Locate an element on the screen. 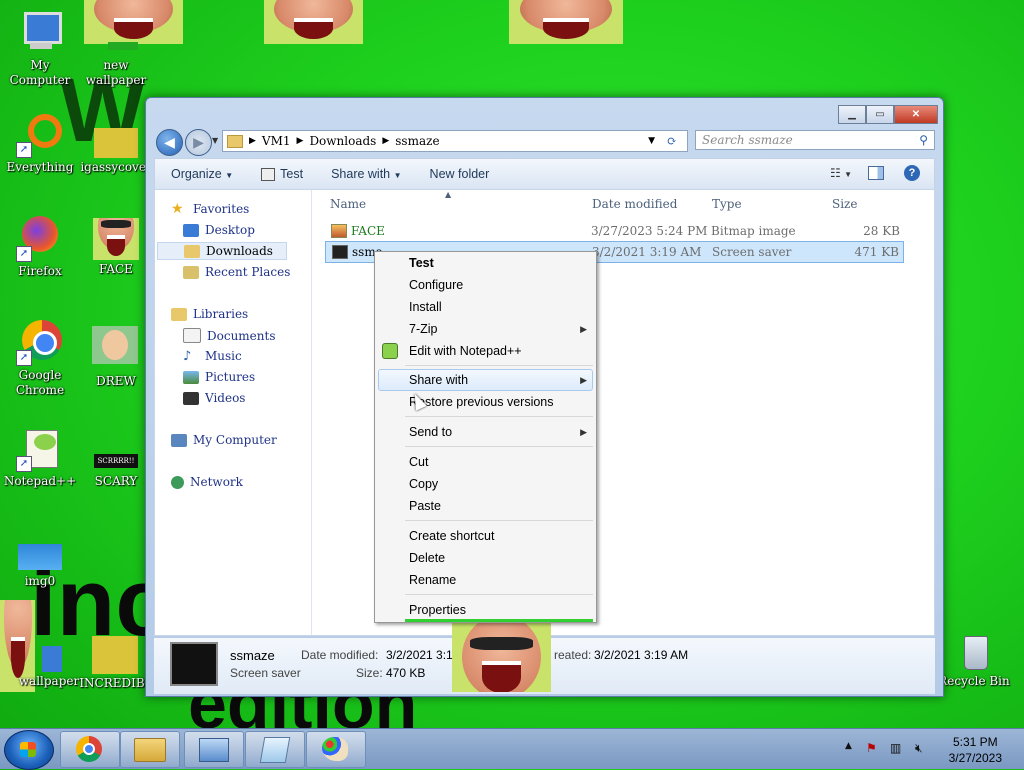 The width and height of the screenshot is (1024, 770). file-date: 3/27/2023 5:24 PM is located at coordinates (649, 231).